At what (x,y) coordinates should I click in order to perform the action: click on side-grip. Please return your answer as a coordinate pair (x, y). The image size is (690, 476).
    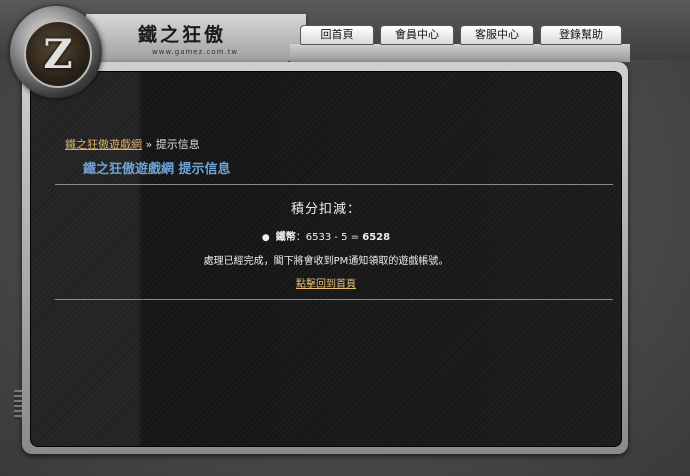
    Looking at the image, I should click on (18, 405).